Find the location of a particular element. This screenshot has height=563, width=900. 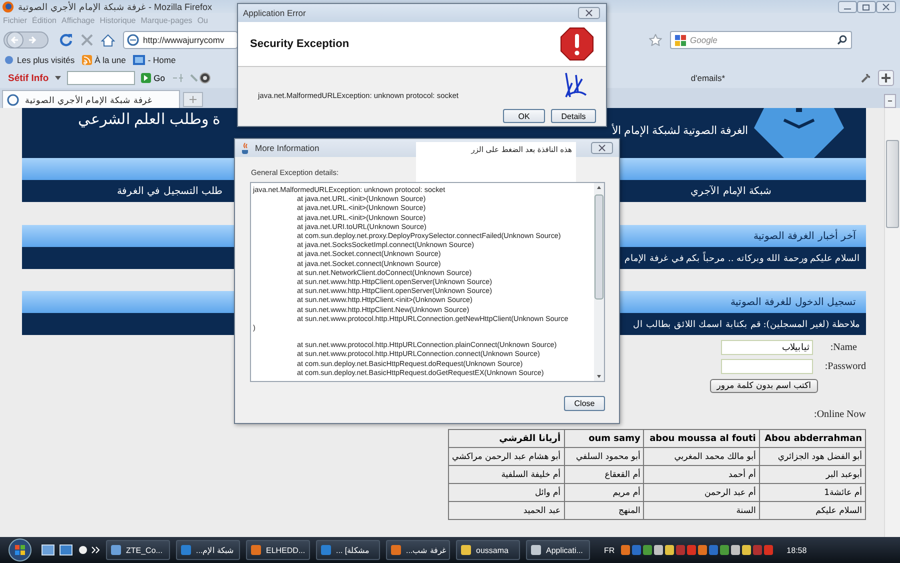

reload-icon is located at coordinates (66, 40).